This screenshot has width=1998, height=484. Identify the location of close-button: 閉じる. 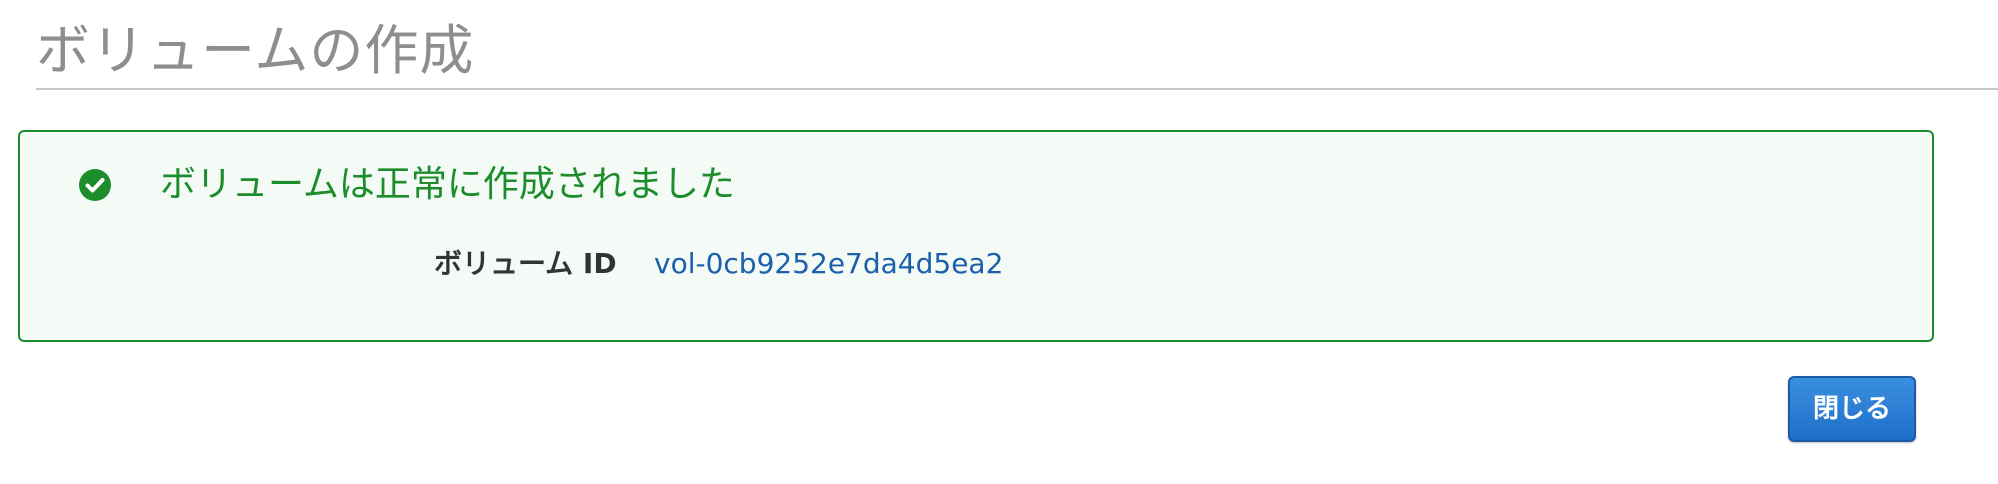
(1852, 409).